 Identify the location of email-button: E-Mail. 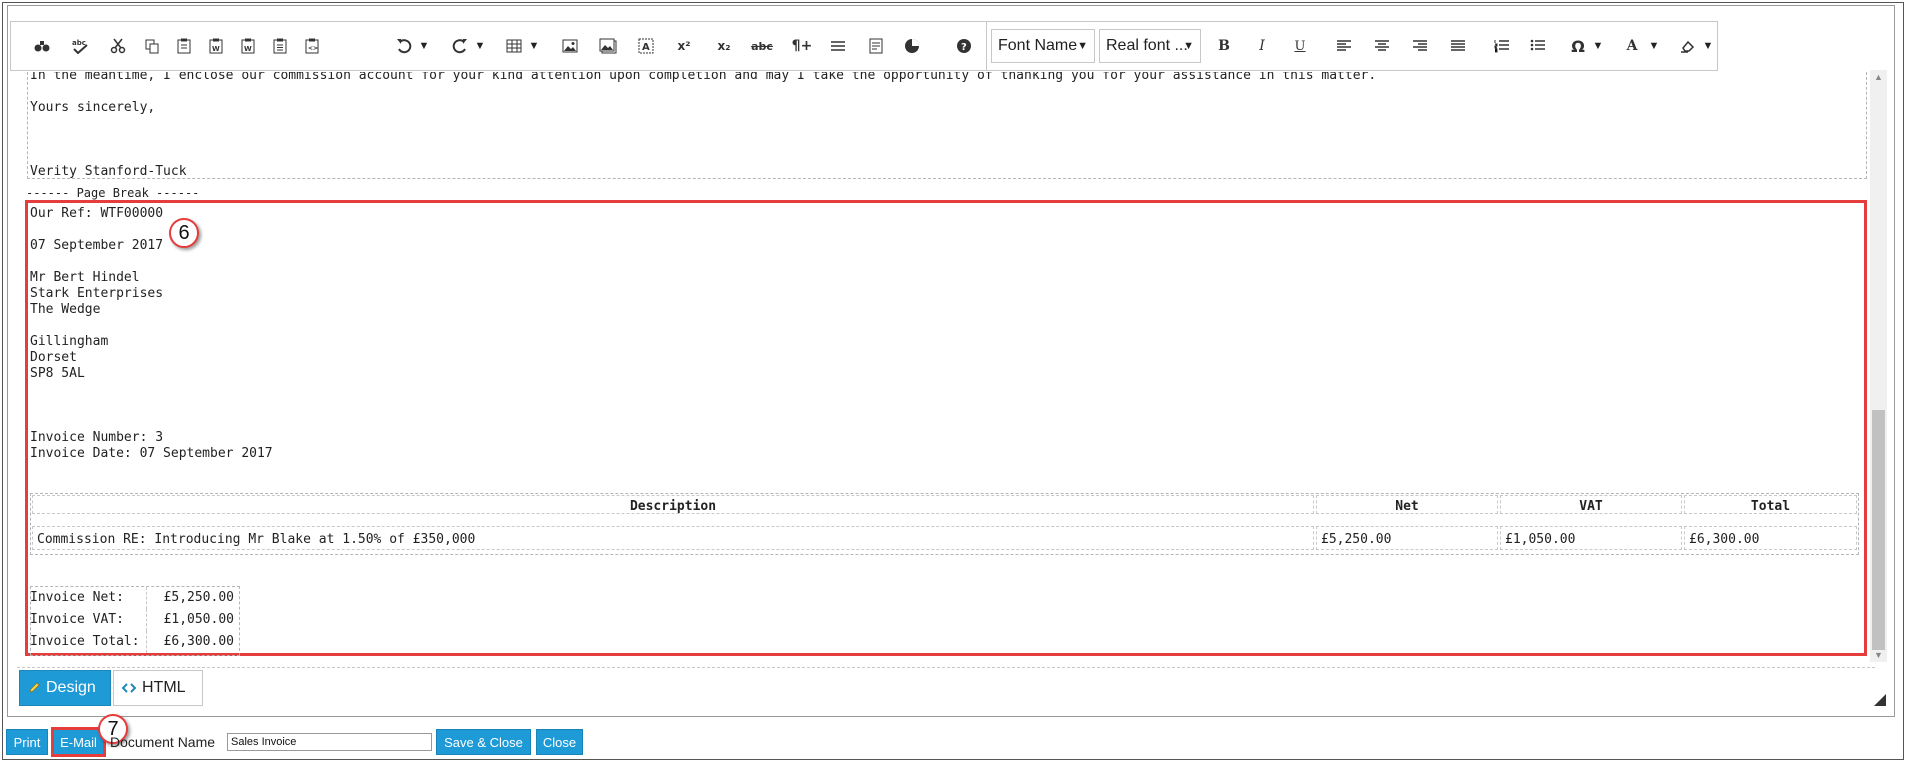
(78, 742).